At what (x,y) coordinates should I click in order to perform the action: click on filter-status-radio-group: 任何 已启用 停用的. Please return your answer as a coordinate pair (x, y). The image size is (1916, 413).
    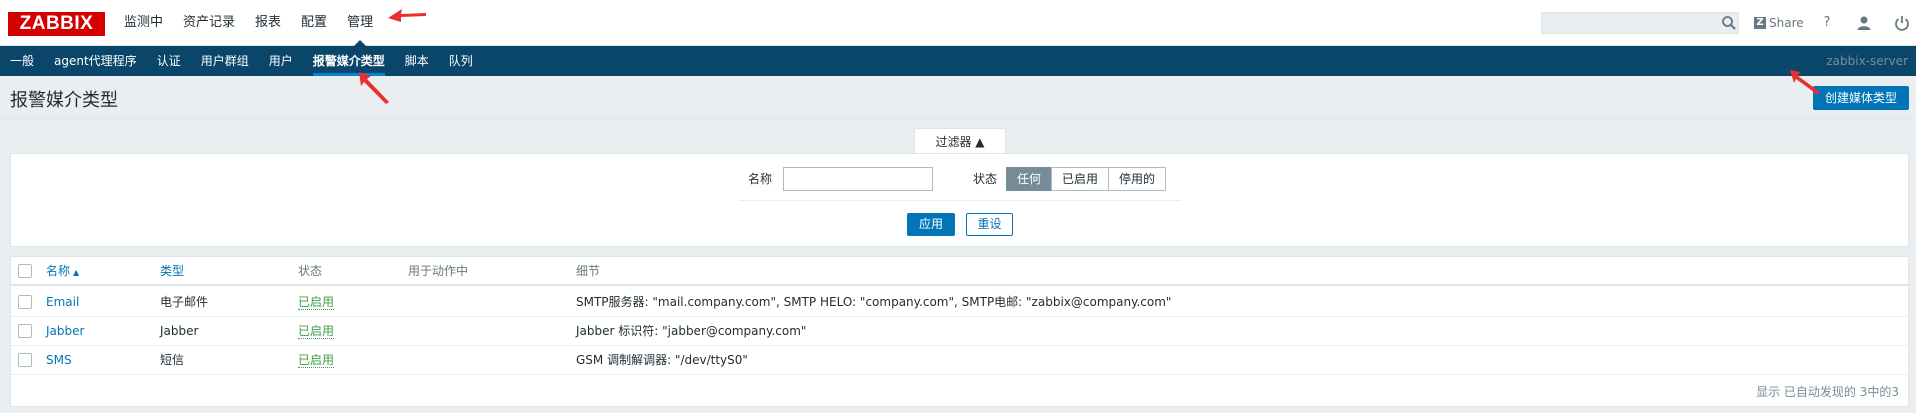
    Looking at the image, I should click on (1086, 179).